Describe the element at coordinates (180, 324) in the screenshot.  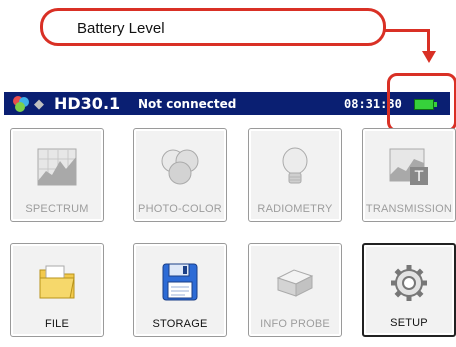
I see `tile-label: STORAGE` at that location.